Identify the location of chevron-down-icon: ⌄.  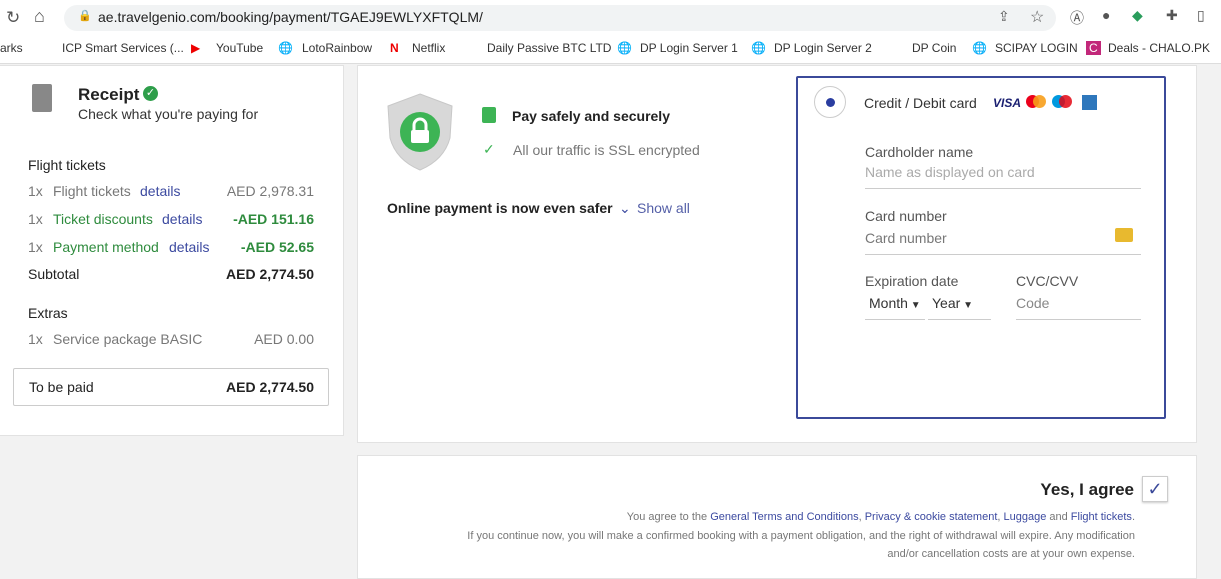
(625, 208).